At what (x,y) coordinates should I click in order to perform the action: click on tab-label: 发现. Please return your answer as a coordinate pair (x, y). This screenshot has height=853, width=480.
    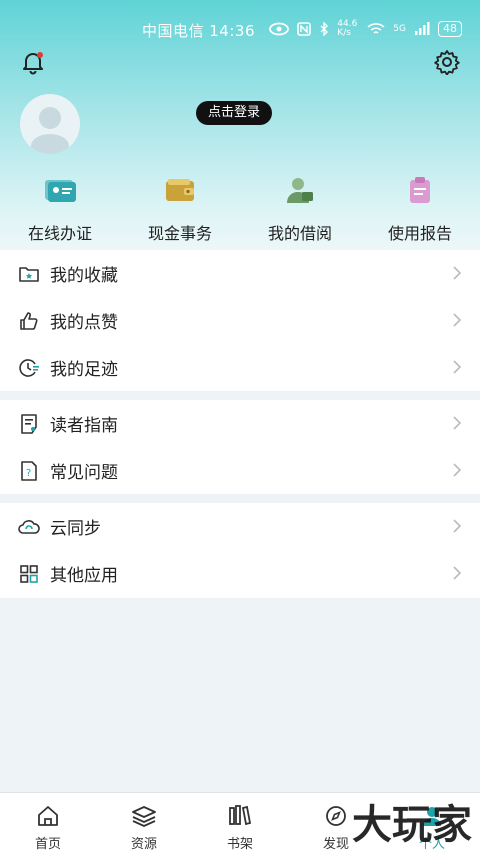
    Looking at the image, I should click on (335, 844).